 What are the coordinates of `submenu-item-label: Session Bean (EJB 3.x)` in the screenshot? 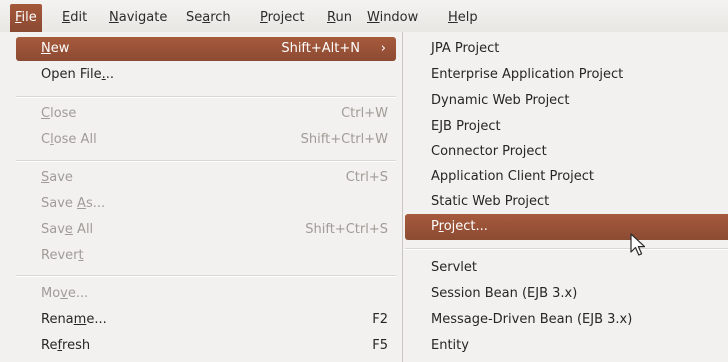 It's located at (504, 293).